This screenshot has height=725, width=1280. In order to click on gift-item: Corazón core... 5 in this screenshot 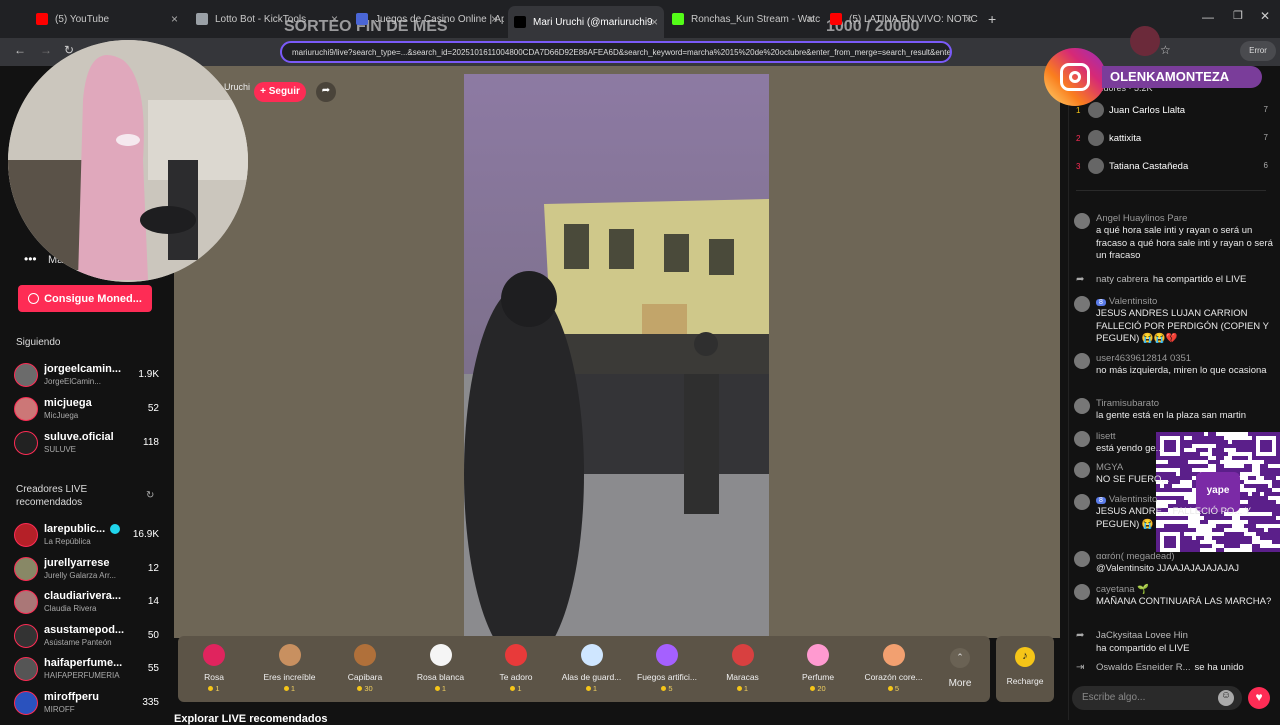, I will do `click(894, 670)`.